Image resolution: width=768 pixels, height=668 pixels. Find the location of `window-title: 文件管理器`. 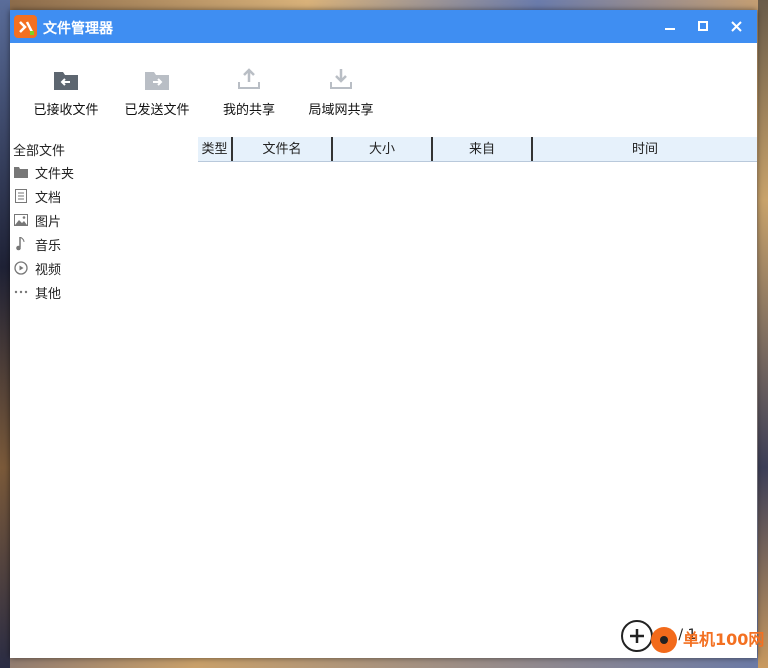

window-title: 文件管理器 is located at coordinates (78, 29).